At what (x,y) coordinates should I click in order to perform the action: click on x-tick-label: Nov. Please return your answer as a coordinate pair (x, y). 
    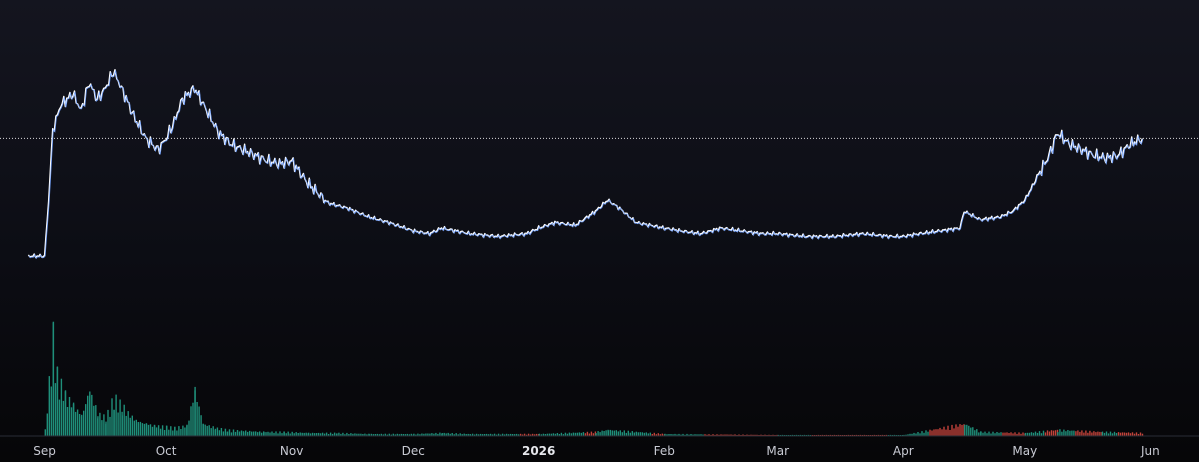
    Looking at the image, I should click on (291, 451).